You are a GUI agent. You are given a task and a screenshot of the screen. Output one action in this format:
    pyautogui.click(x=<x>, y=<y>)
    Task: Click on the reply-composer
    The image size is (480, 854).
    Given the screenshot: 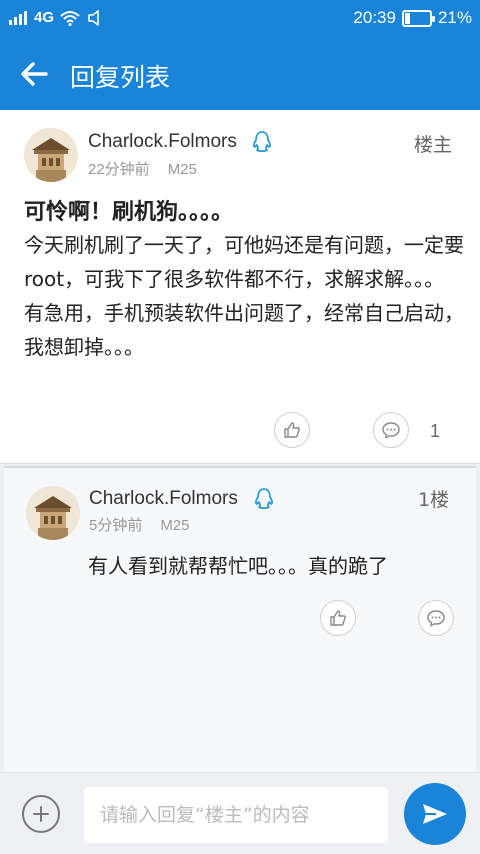 What is the action you would take?
    pyautogui.click(x=240, y=813)
    